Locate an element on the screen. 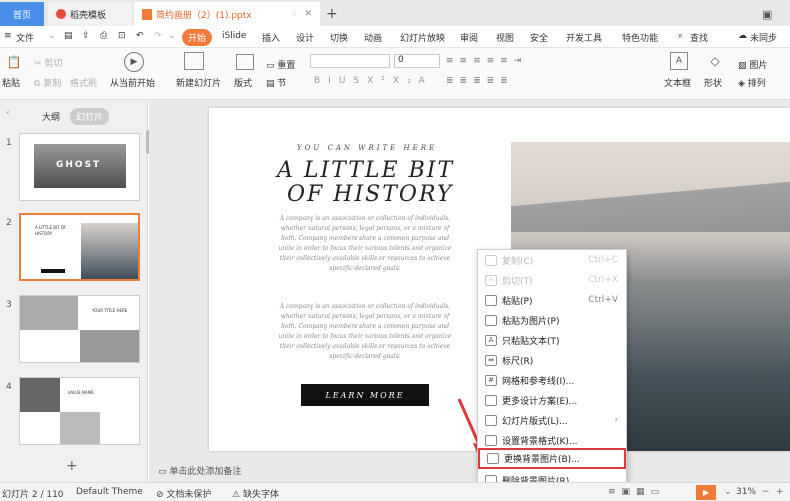 Image resolution: width=790 pixels, height=501 pixels. collapse-panel-icon: ‹ is located at coordinates (8, 113).